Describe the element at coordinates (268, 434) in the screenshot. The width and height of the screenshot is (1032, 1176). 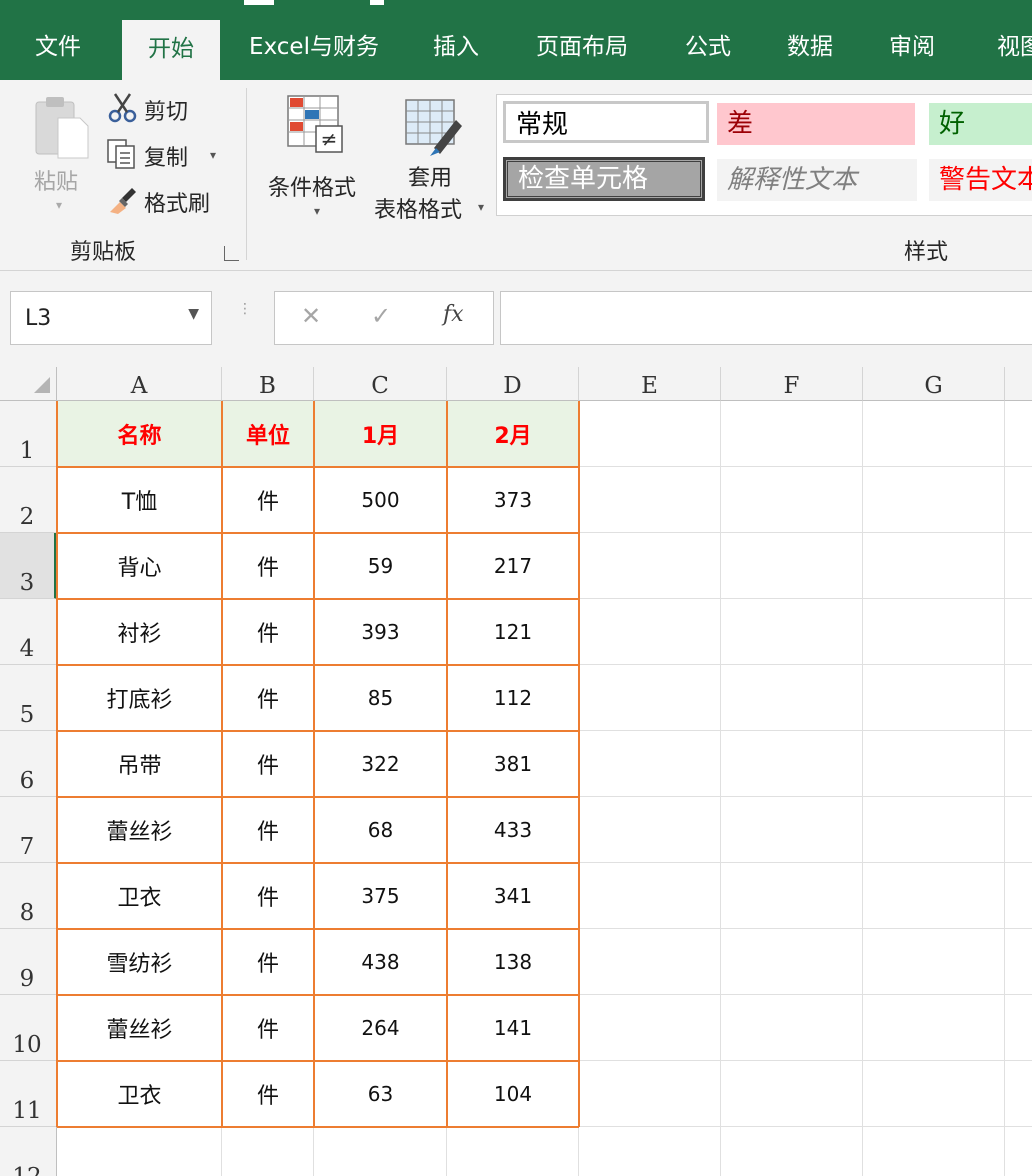
I see `cell-b1: 单位` at that location.